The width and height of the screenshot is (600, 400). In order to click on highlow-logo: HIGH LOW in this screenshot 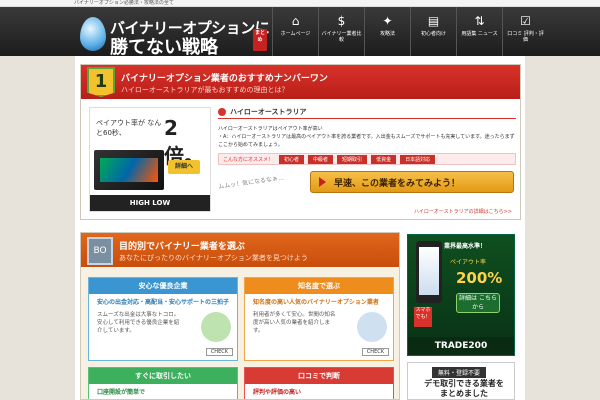, I will do `click(150, 203)`.